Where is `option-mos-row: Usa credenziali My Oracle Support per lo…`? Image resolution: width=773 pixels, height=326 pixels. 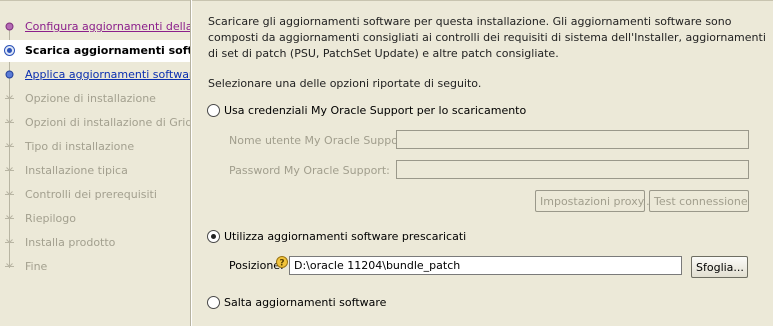
option-mos-row: Usa credenziali My Oracle Support per lo… is located at coordinates (366, 110).